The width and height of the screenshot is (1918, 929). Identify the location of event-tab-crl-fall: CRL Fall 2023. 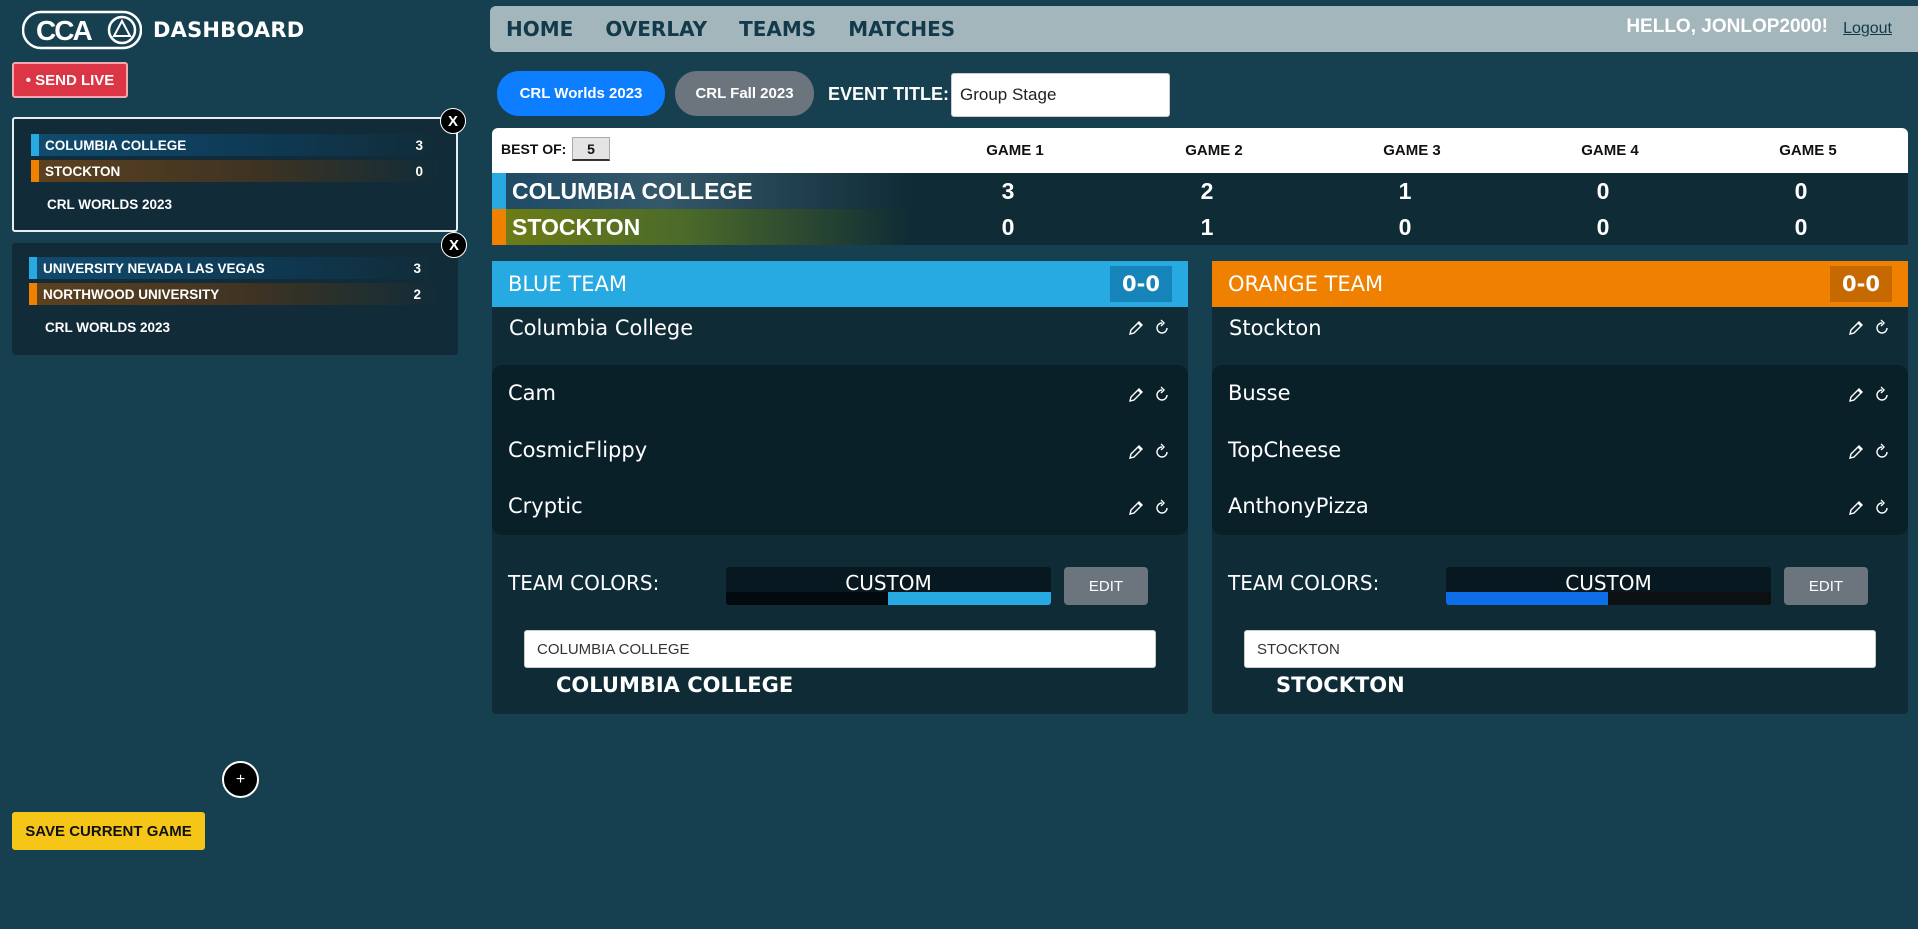
(744, 93).